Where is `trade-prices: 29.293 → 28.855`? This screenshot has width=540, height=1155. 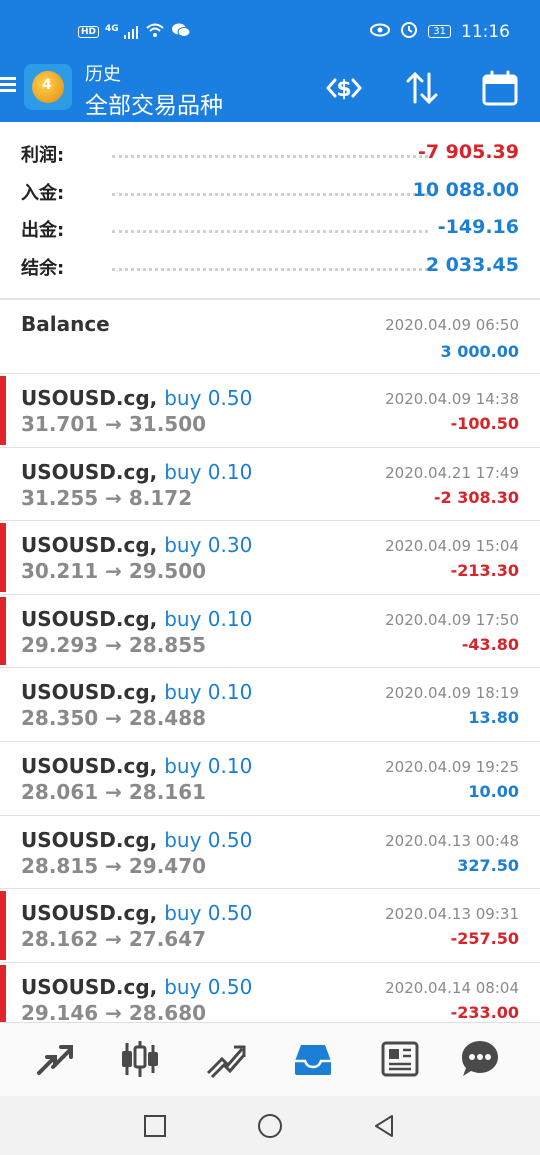 trade-prices: 29.293 → 28.855 is located at coordinates (114, 644).